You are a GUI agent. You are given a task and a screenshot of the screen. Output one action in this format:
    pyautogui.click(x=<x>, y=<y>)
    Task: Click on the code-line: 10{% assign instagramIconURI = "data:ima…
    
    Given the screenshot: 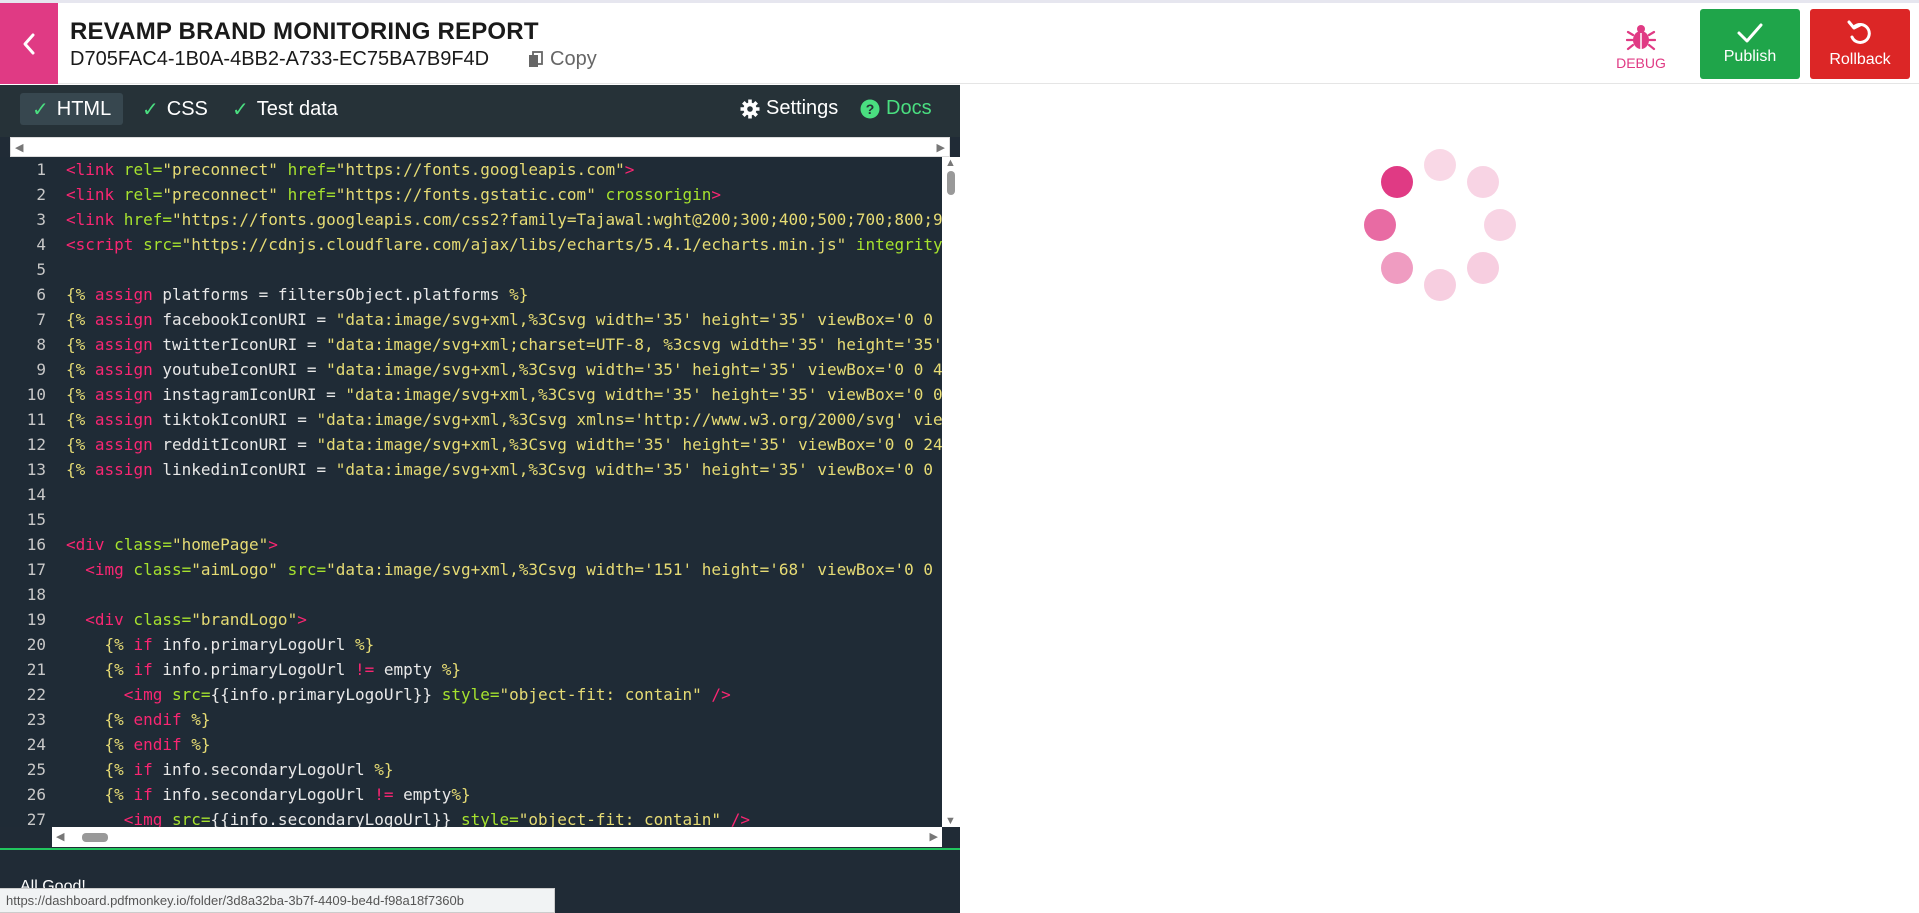 What is the action you would take?
    pyautogui.click(x=471, y=394)
    